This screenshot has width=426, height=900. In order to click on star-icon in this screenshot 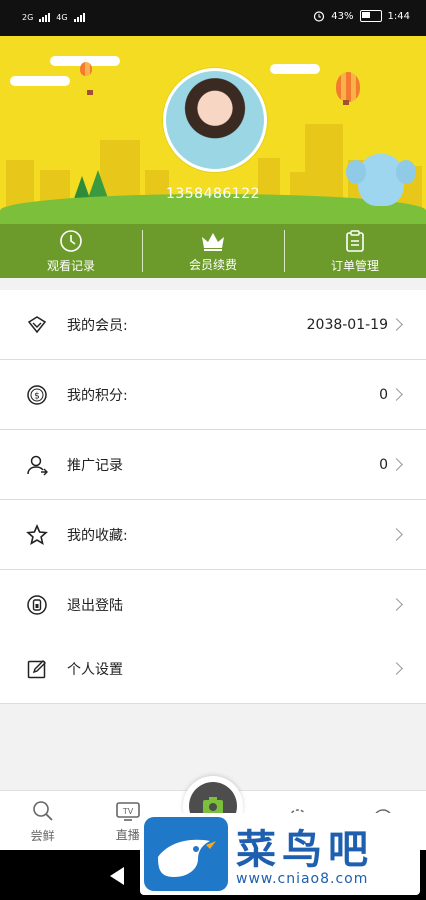, I will do `click(37, 535)`.